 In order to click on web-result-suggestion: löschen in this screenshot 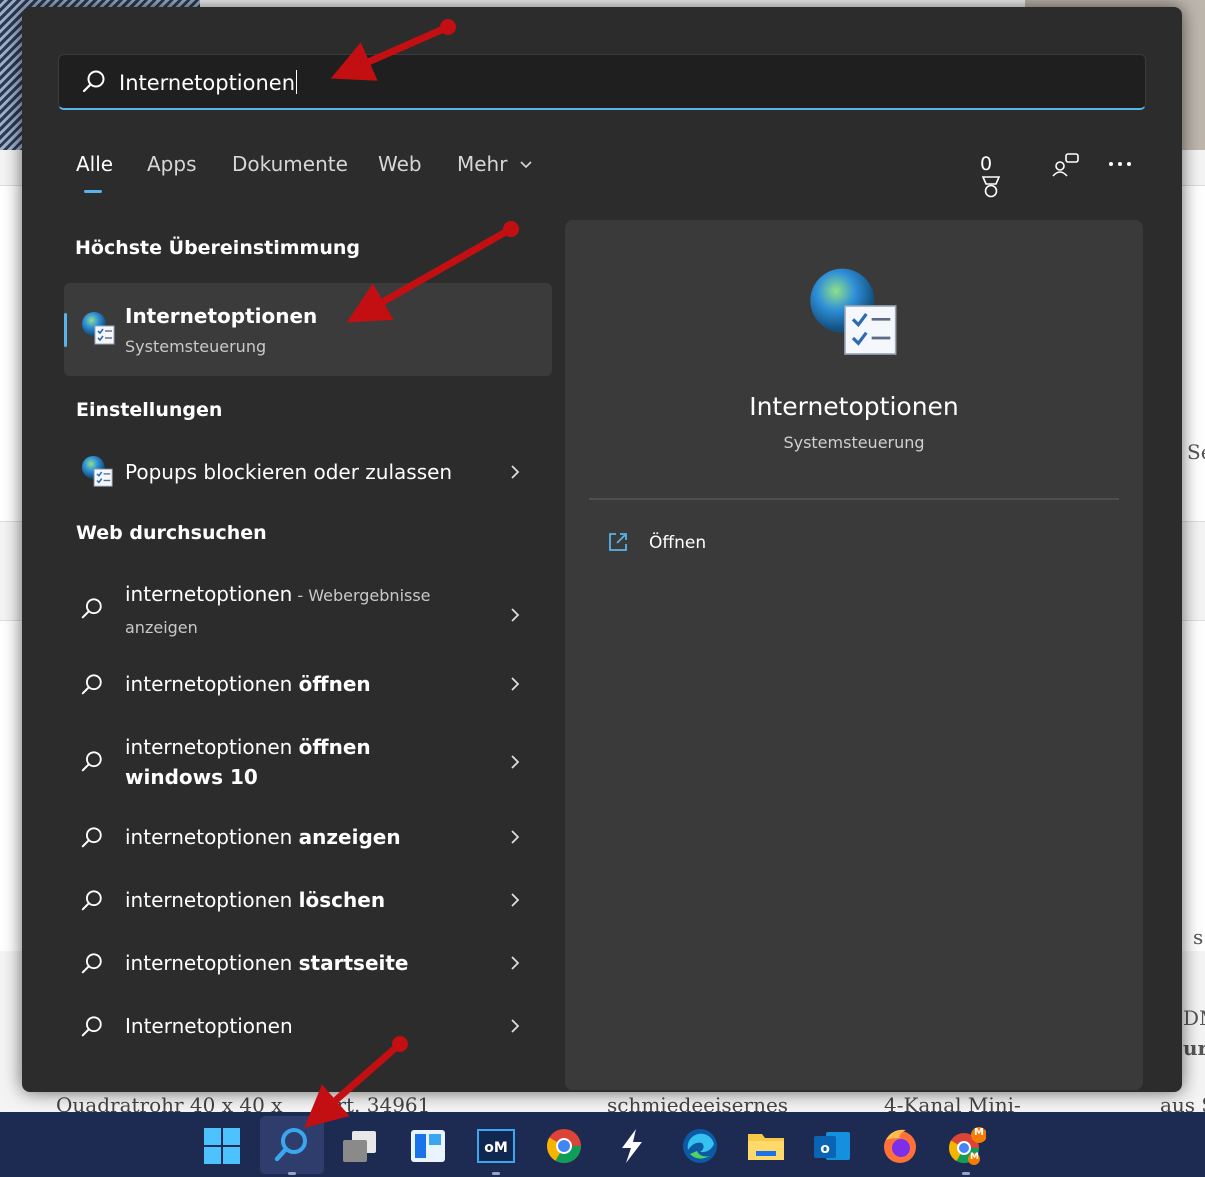, I will do `click(342, 900)`.